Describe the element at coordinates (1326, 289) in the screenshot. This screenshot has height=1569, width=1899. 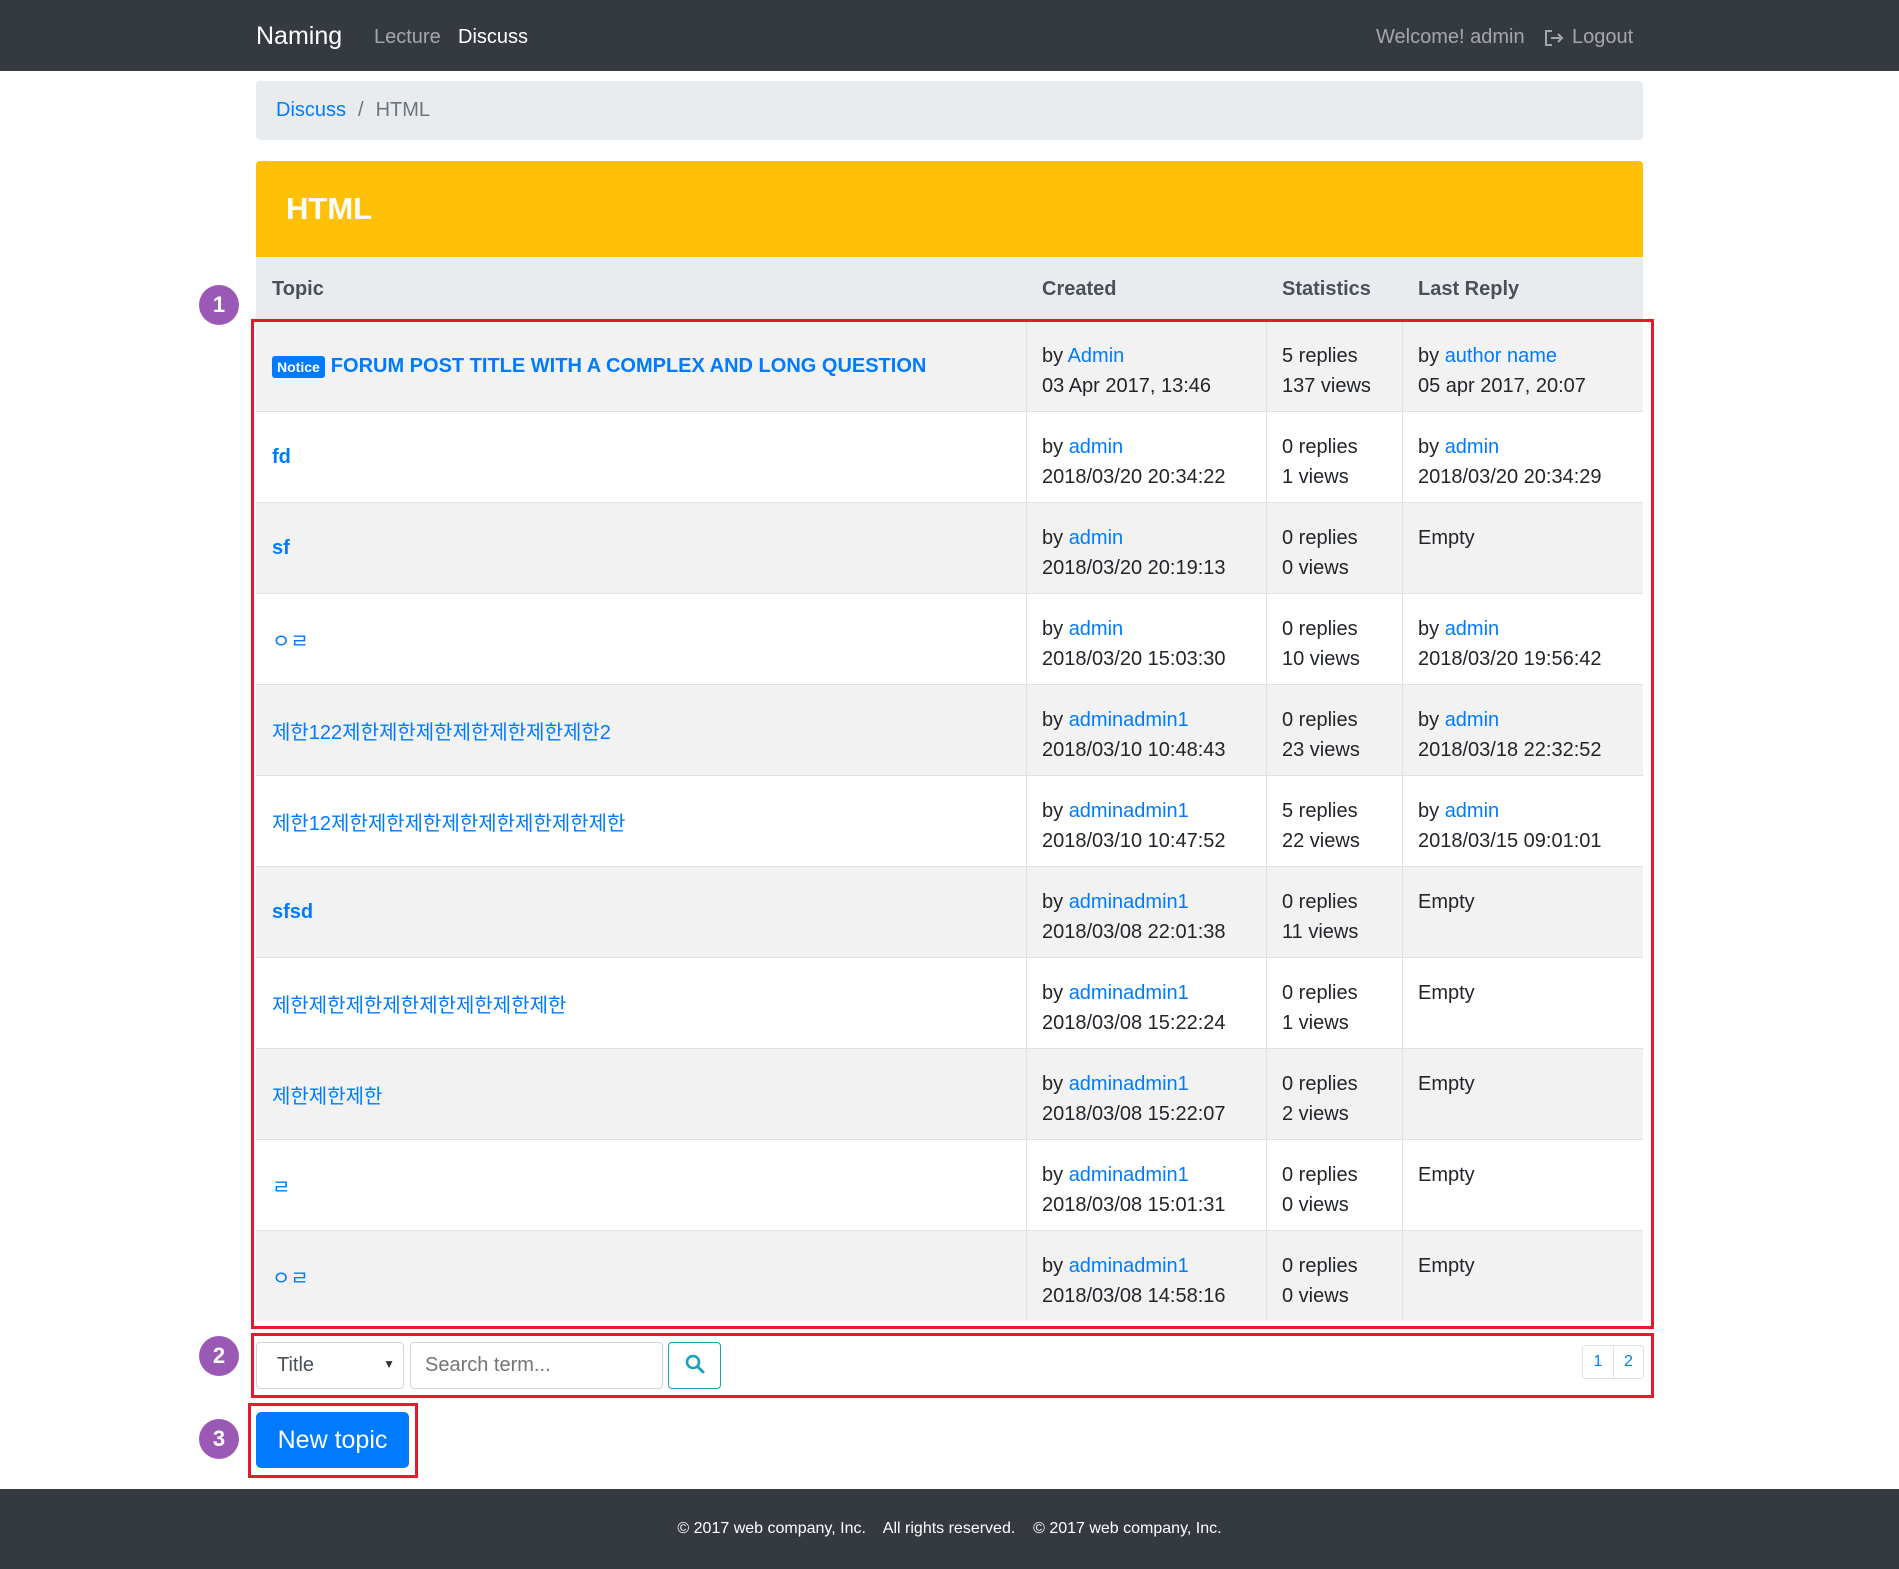
I see `col-statistics: Statistics` at that location.